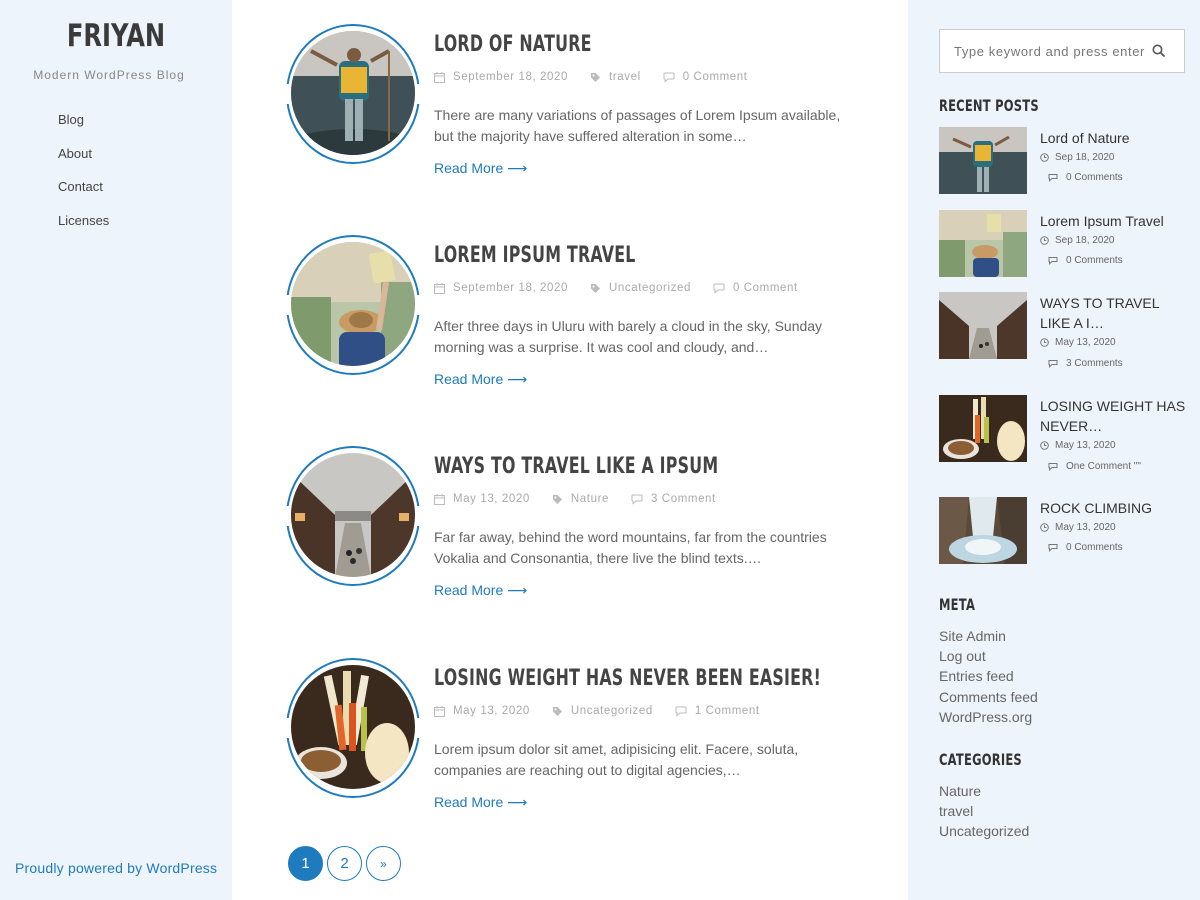 Image resolution: width=1200 pixels, height=900 pixels. Describe the element at coordinates (1159, 51) in the screenshot. I see `search-icon` at that location.